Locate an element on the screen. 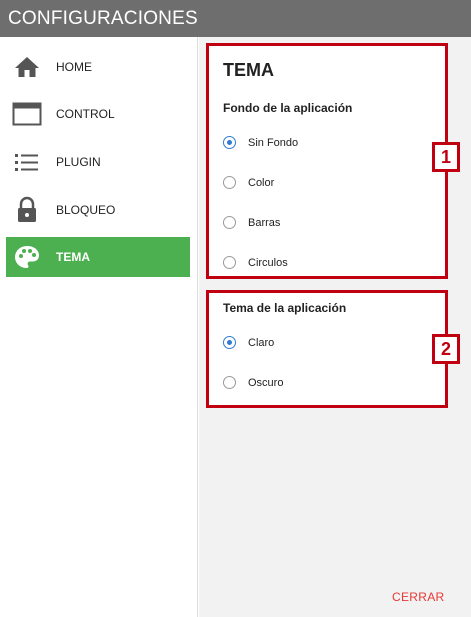  sidebar-item-label: HOME is located at coordinates (74, 67).